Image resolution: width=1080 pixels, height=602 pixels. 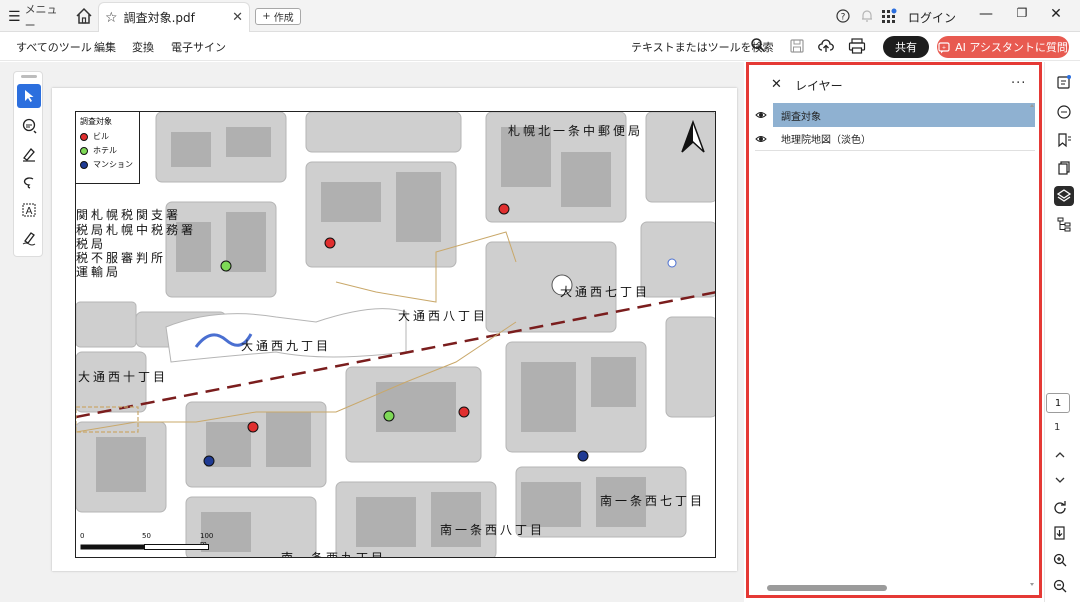 What do you see at coordinates (826, 46) in the screenshot?
I see `cloud-upload-icon` at bounding box center [826, 46].